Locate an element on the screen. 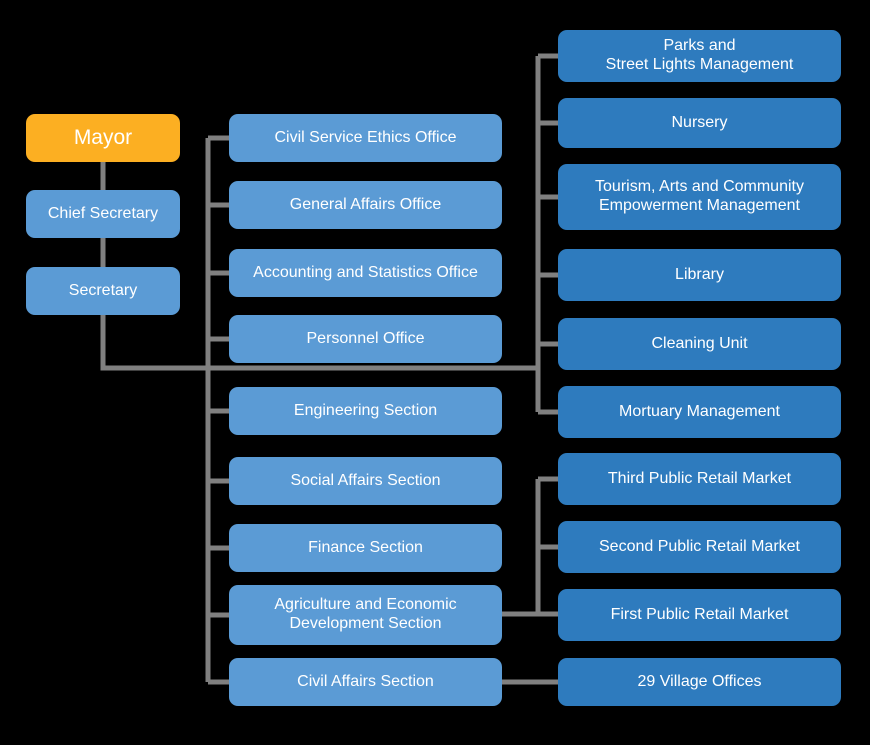 This screenshot has width=870, height=745. node-civil-affairs-section: Civil Affairs Section is located at coordinates (365, 682).